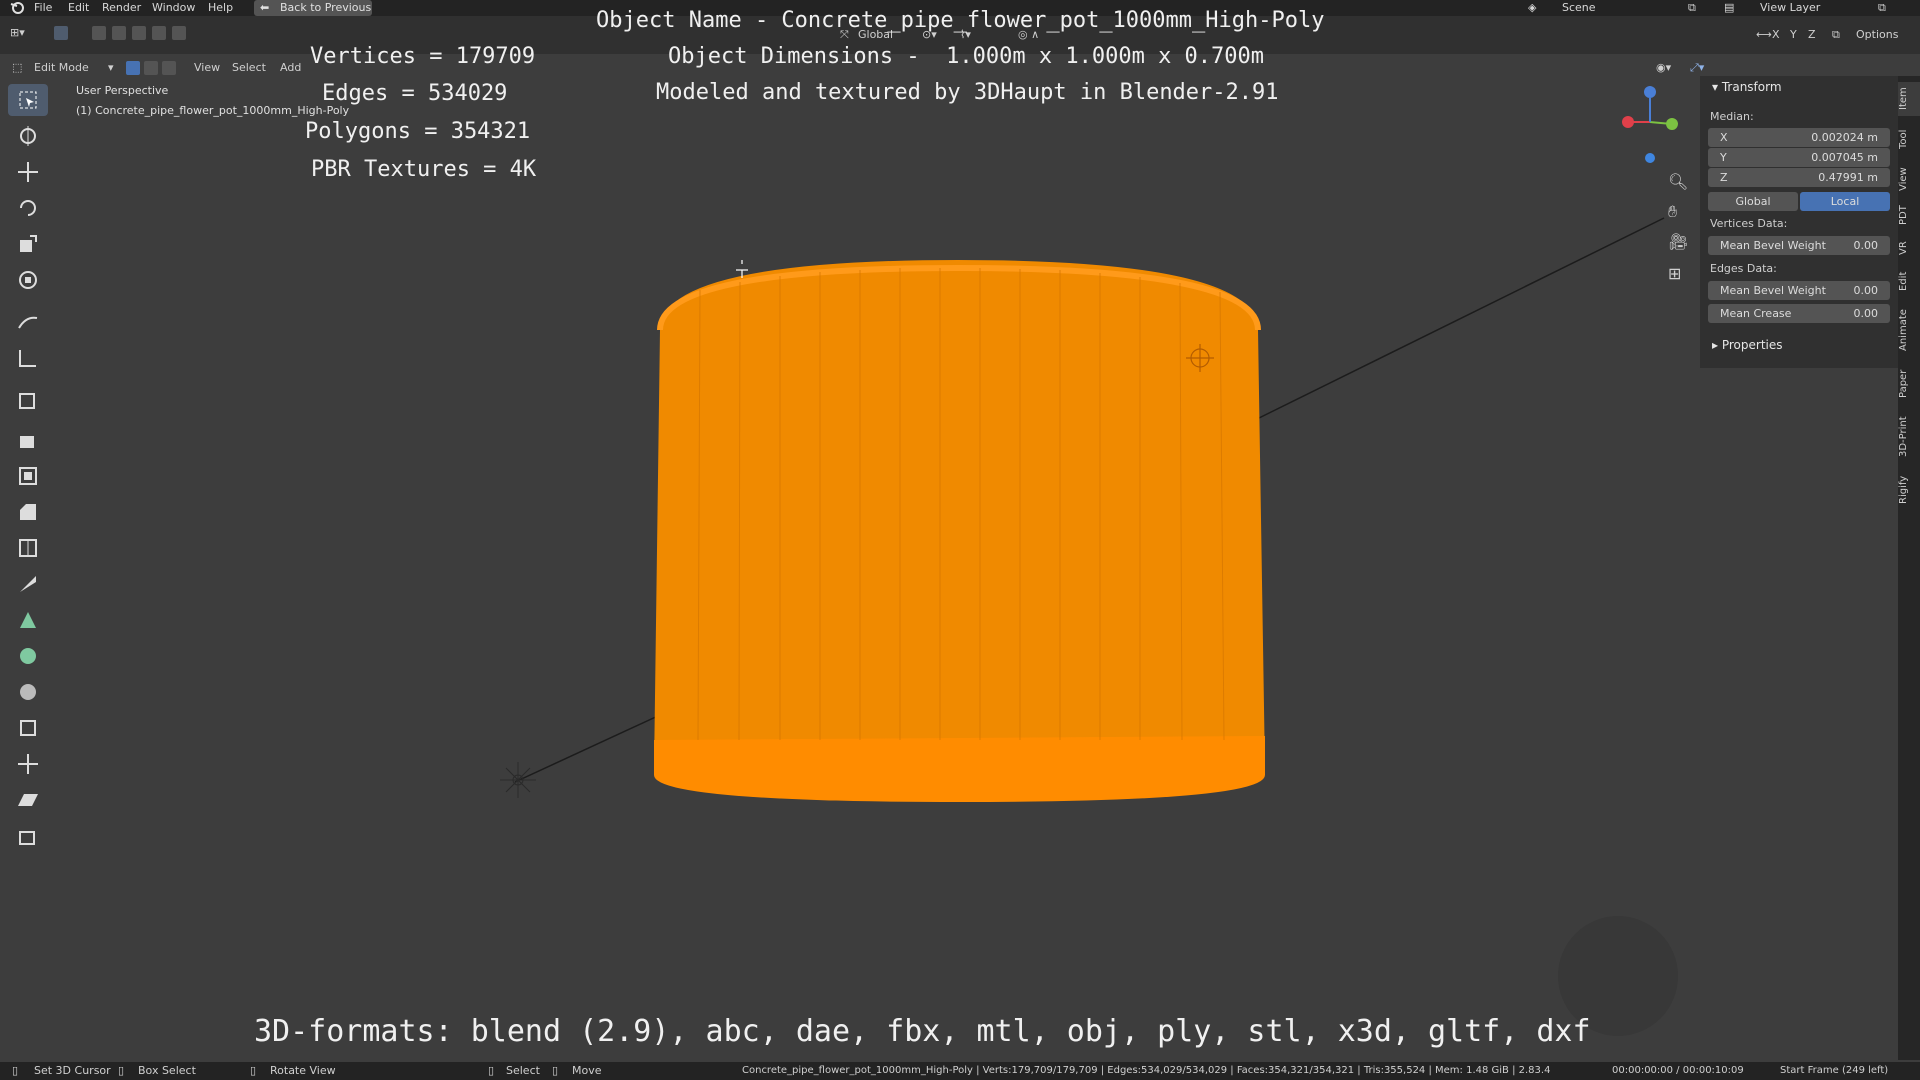 The width and height of the screenshot is (1920, 1080). I want to click on select-mode-invert-icon, so click(159, 33).